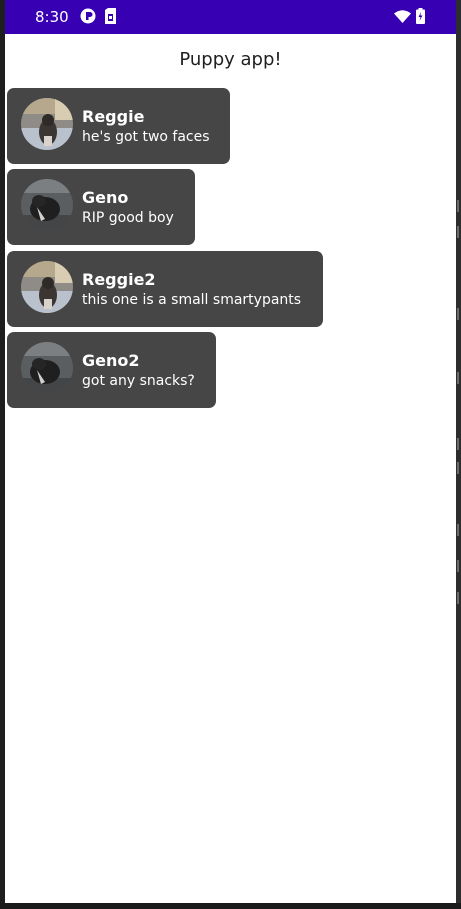 The width and height of the screenshot is (461, 909). I want to click on message-card: Reggie2 this one is a small smartypants, so click(165, 289).